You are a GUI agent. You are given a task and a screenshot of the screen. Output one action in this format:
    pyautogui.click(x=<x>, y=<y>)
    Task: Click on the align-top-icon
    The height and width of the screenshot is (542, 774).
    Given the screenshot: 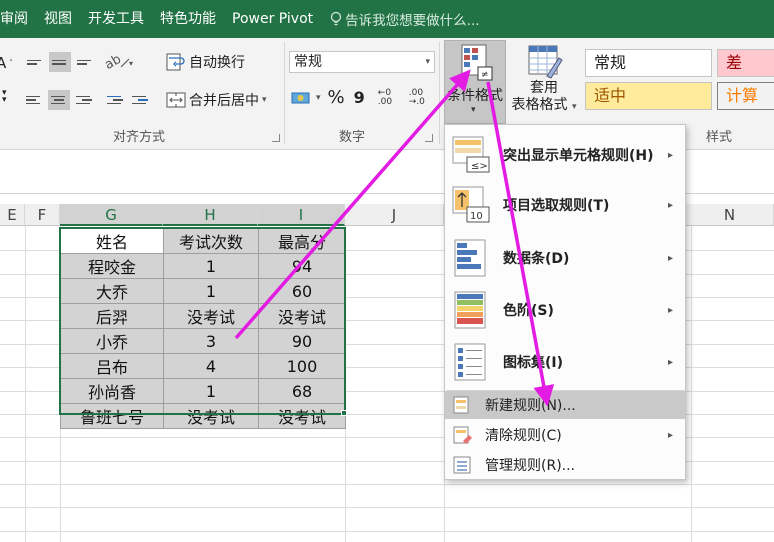 What is the action you would take?
    pyautogui.click(x=35, y=62)
    